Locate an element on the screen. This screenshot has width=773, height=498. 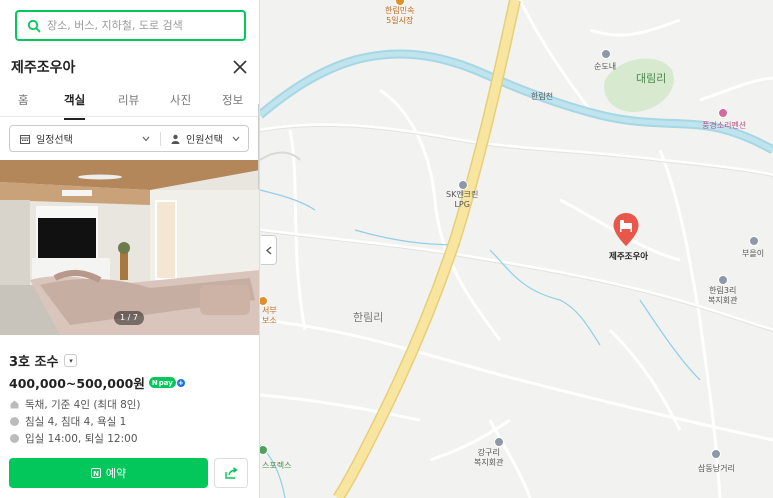
map-label-samdong: 삼동낭거리 is located at coordinates (716, 468).